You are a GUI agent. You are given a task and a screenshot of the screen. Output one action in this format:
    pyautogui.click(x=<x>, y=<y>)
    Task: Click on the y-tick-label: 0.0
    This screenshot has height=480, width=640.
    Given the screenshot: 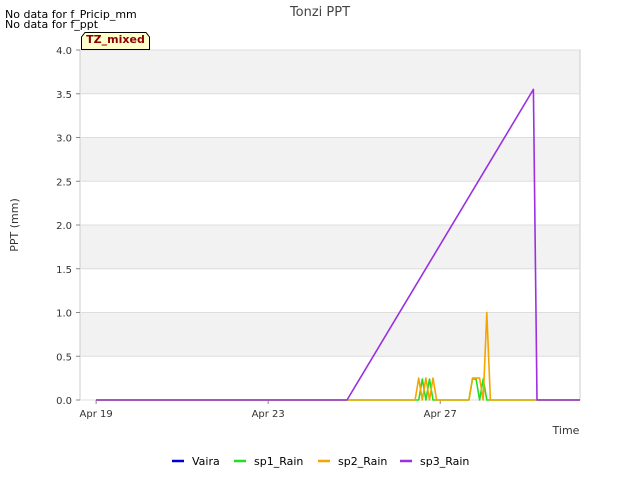 What is the action you would take?
    pyautogui.click(x=64, y=401)
    